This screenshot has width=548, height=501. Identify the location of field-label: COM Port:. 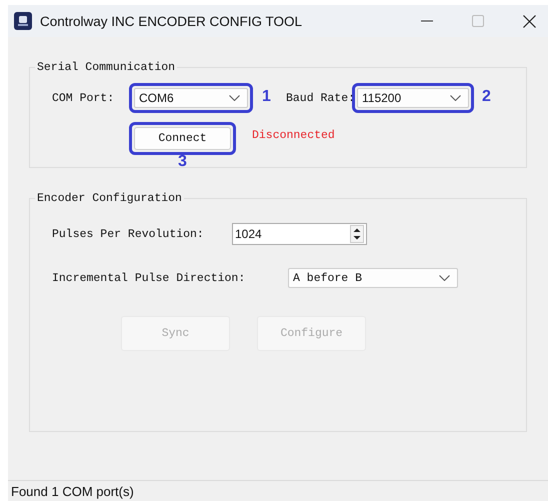
(84, 98).